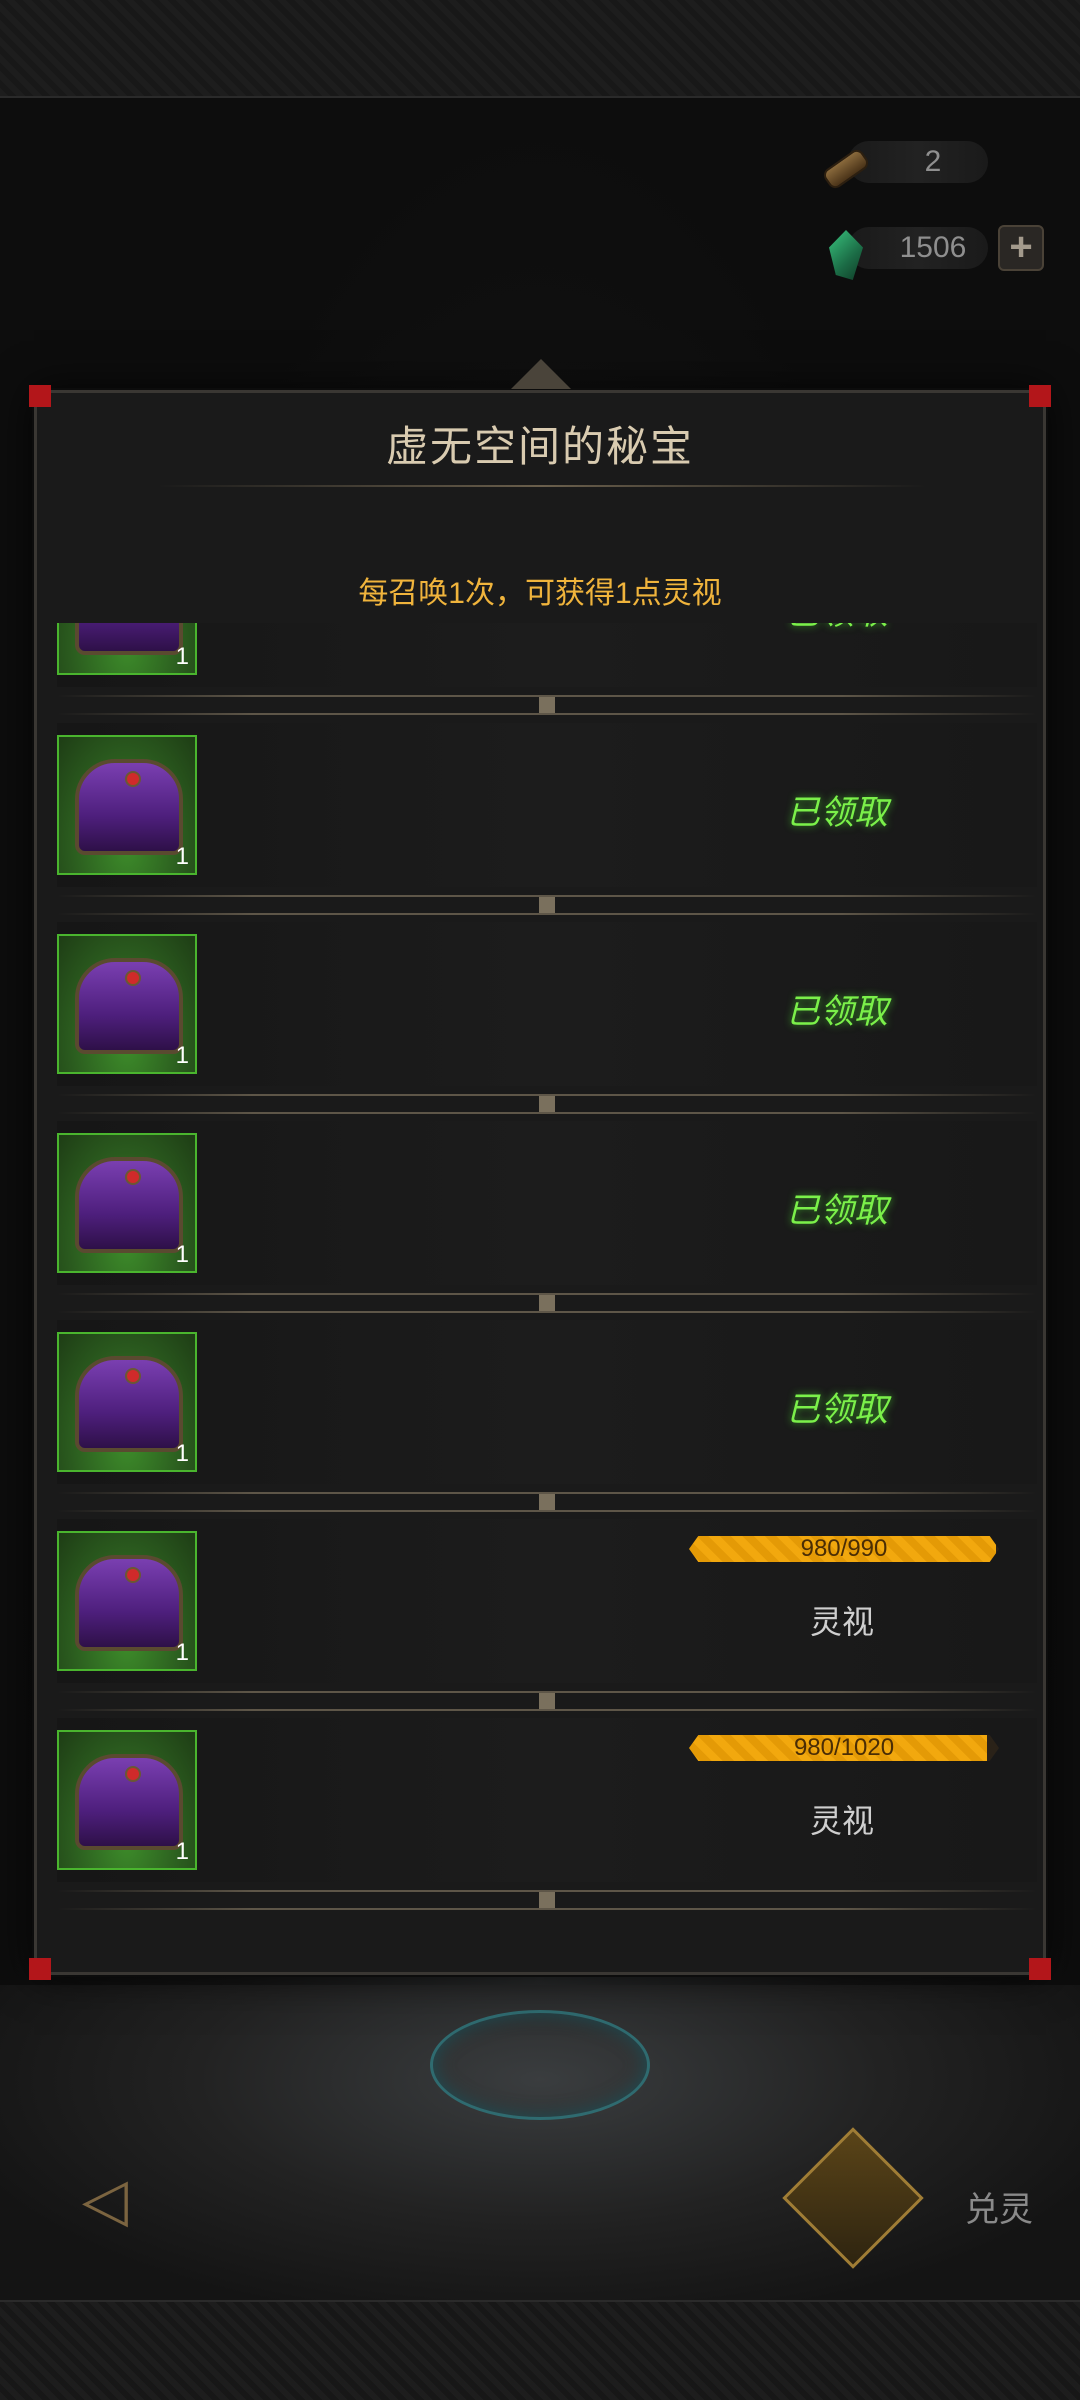 Image resolution: width=1080 pixels, height=2400 pixels. Describe the element at coordinates (846, 169) in the screenshot. I see `scroll-icon` at that location.